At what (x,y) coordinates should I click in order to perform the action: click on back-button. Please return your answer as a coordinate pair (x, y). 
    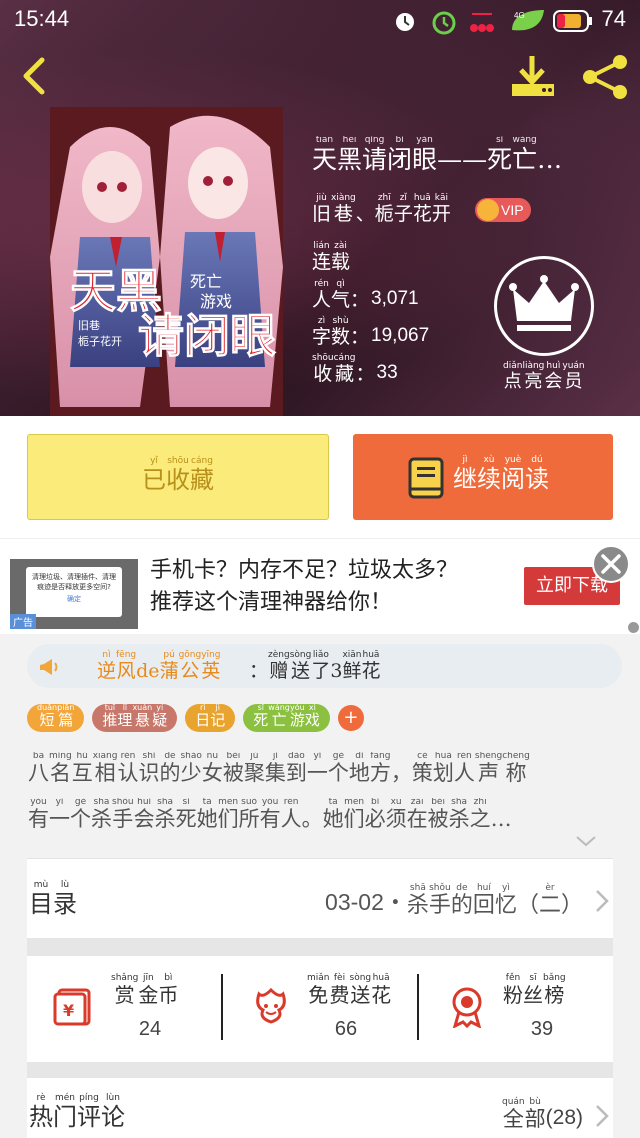
    Looking at the image, I should click on (36, 76).